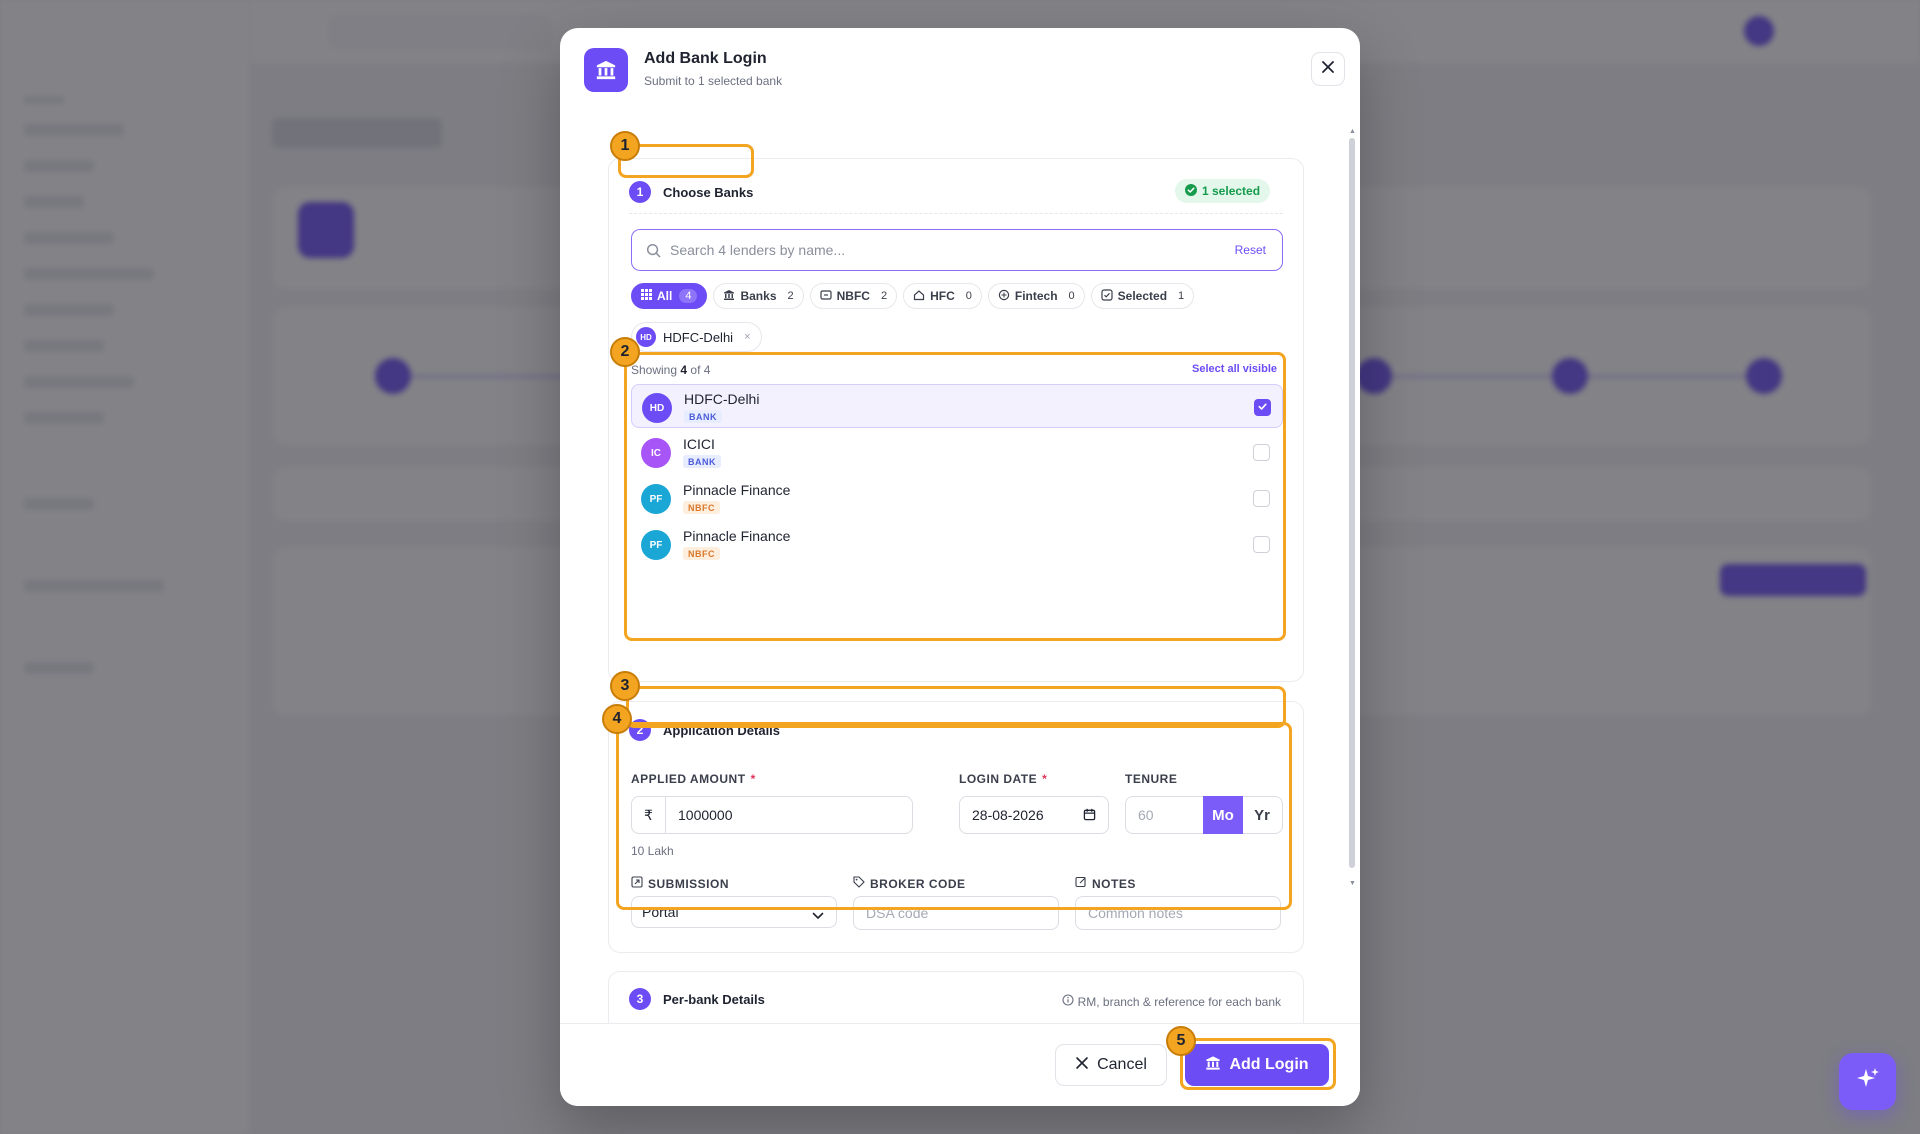 Image resolution: width=1920 pixels, height=1134 pixels. I want to click on broker-code-placeholder: DSA code, so click(897, 913).